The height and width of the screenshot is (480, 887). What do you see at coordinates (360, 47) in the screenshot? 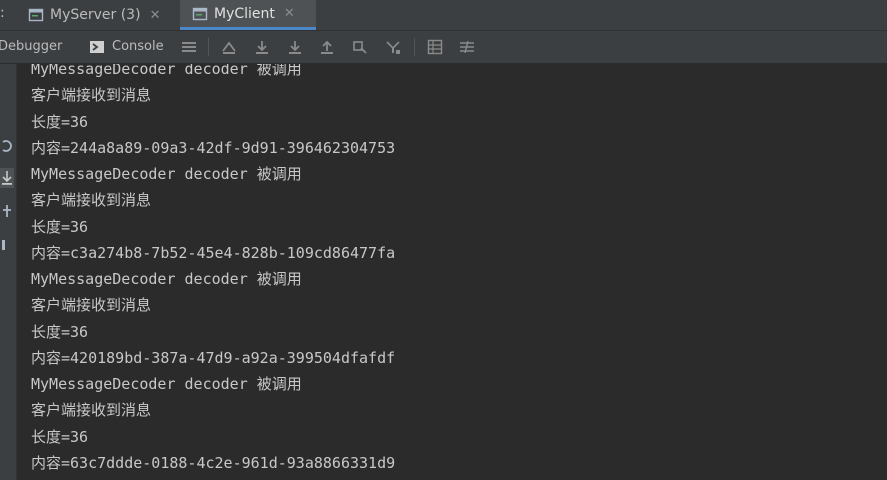
I see `run-to-cursor-icon` at bounding box center [360, 47].